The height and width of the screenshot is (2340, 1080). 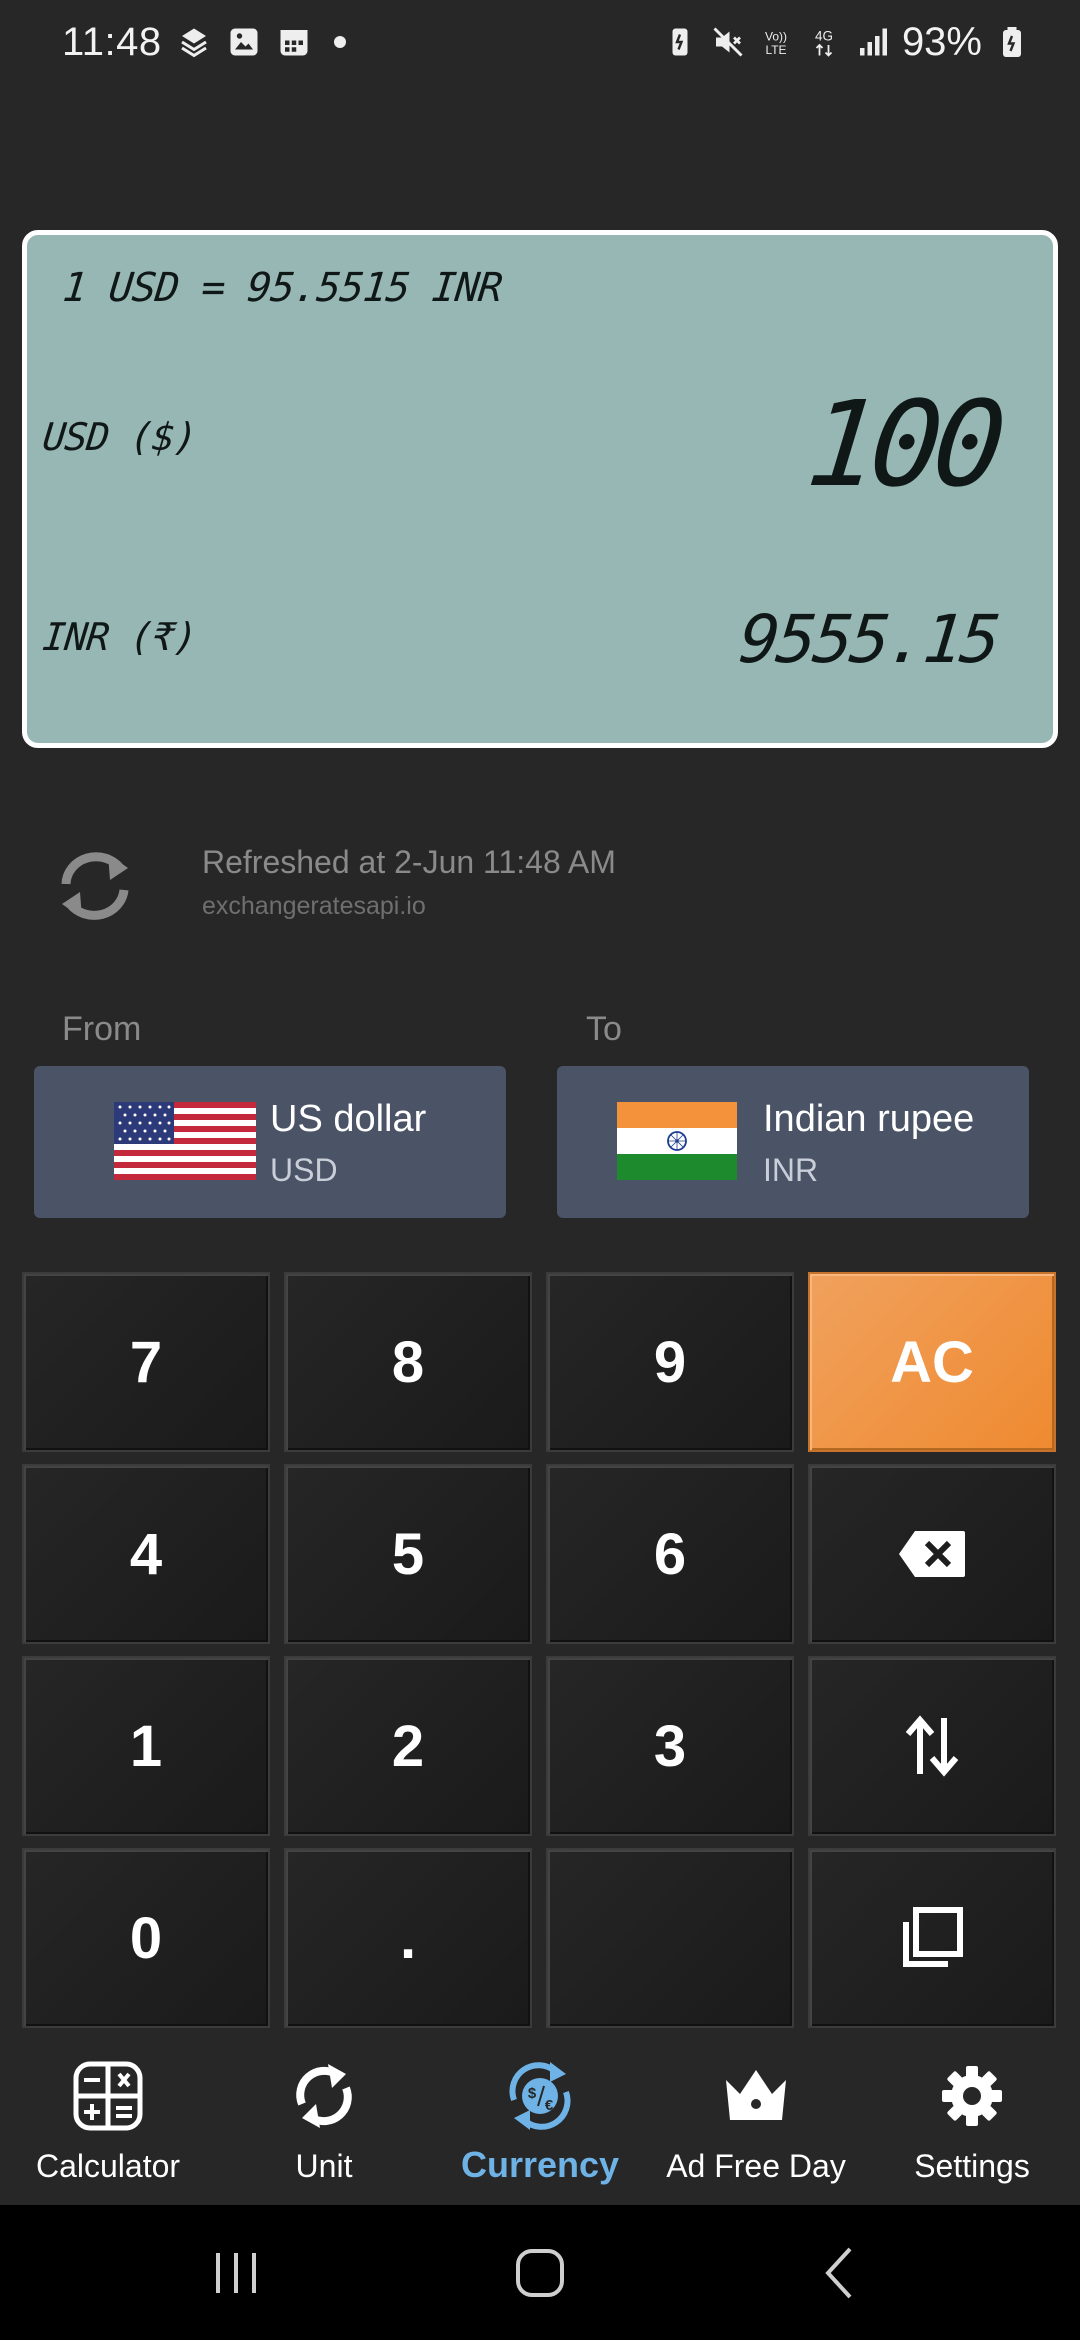 What do you see at coordinates (824, 36) in the screenshot?
I see `svg-text: 4G` at bounding box center [824, 36].